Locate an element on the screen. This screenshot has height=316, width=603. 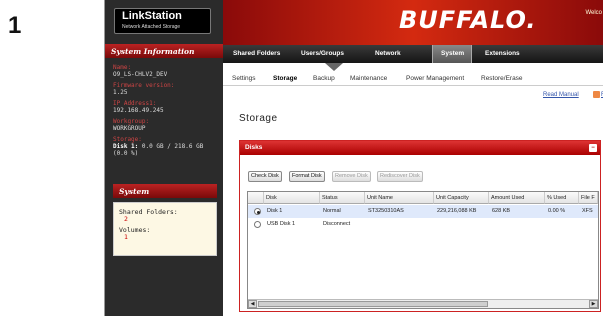
subtab-maintenance: Maintenance is located at coordinates (368, 78).